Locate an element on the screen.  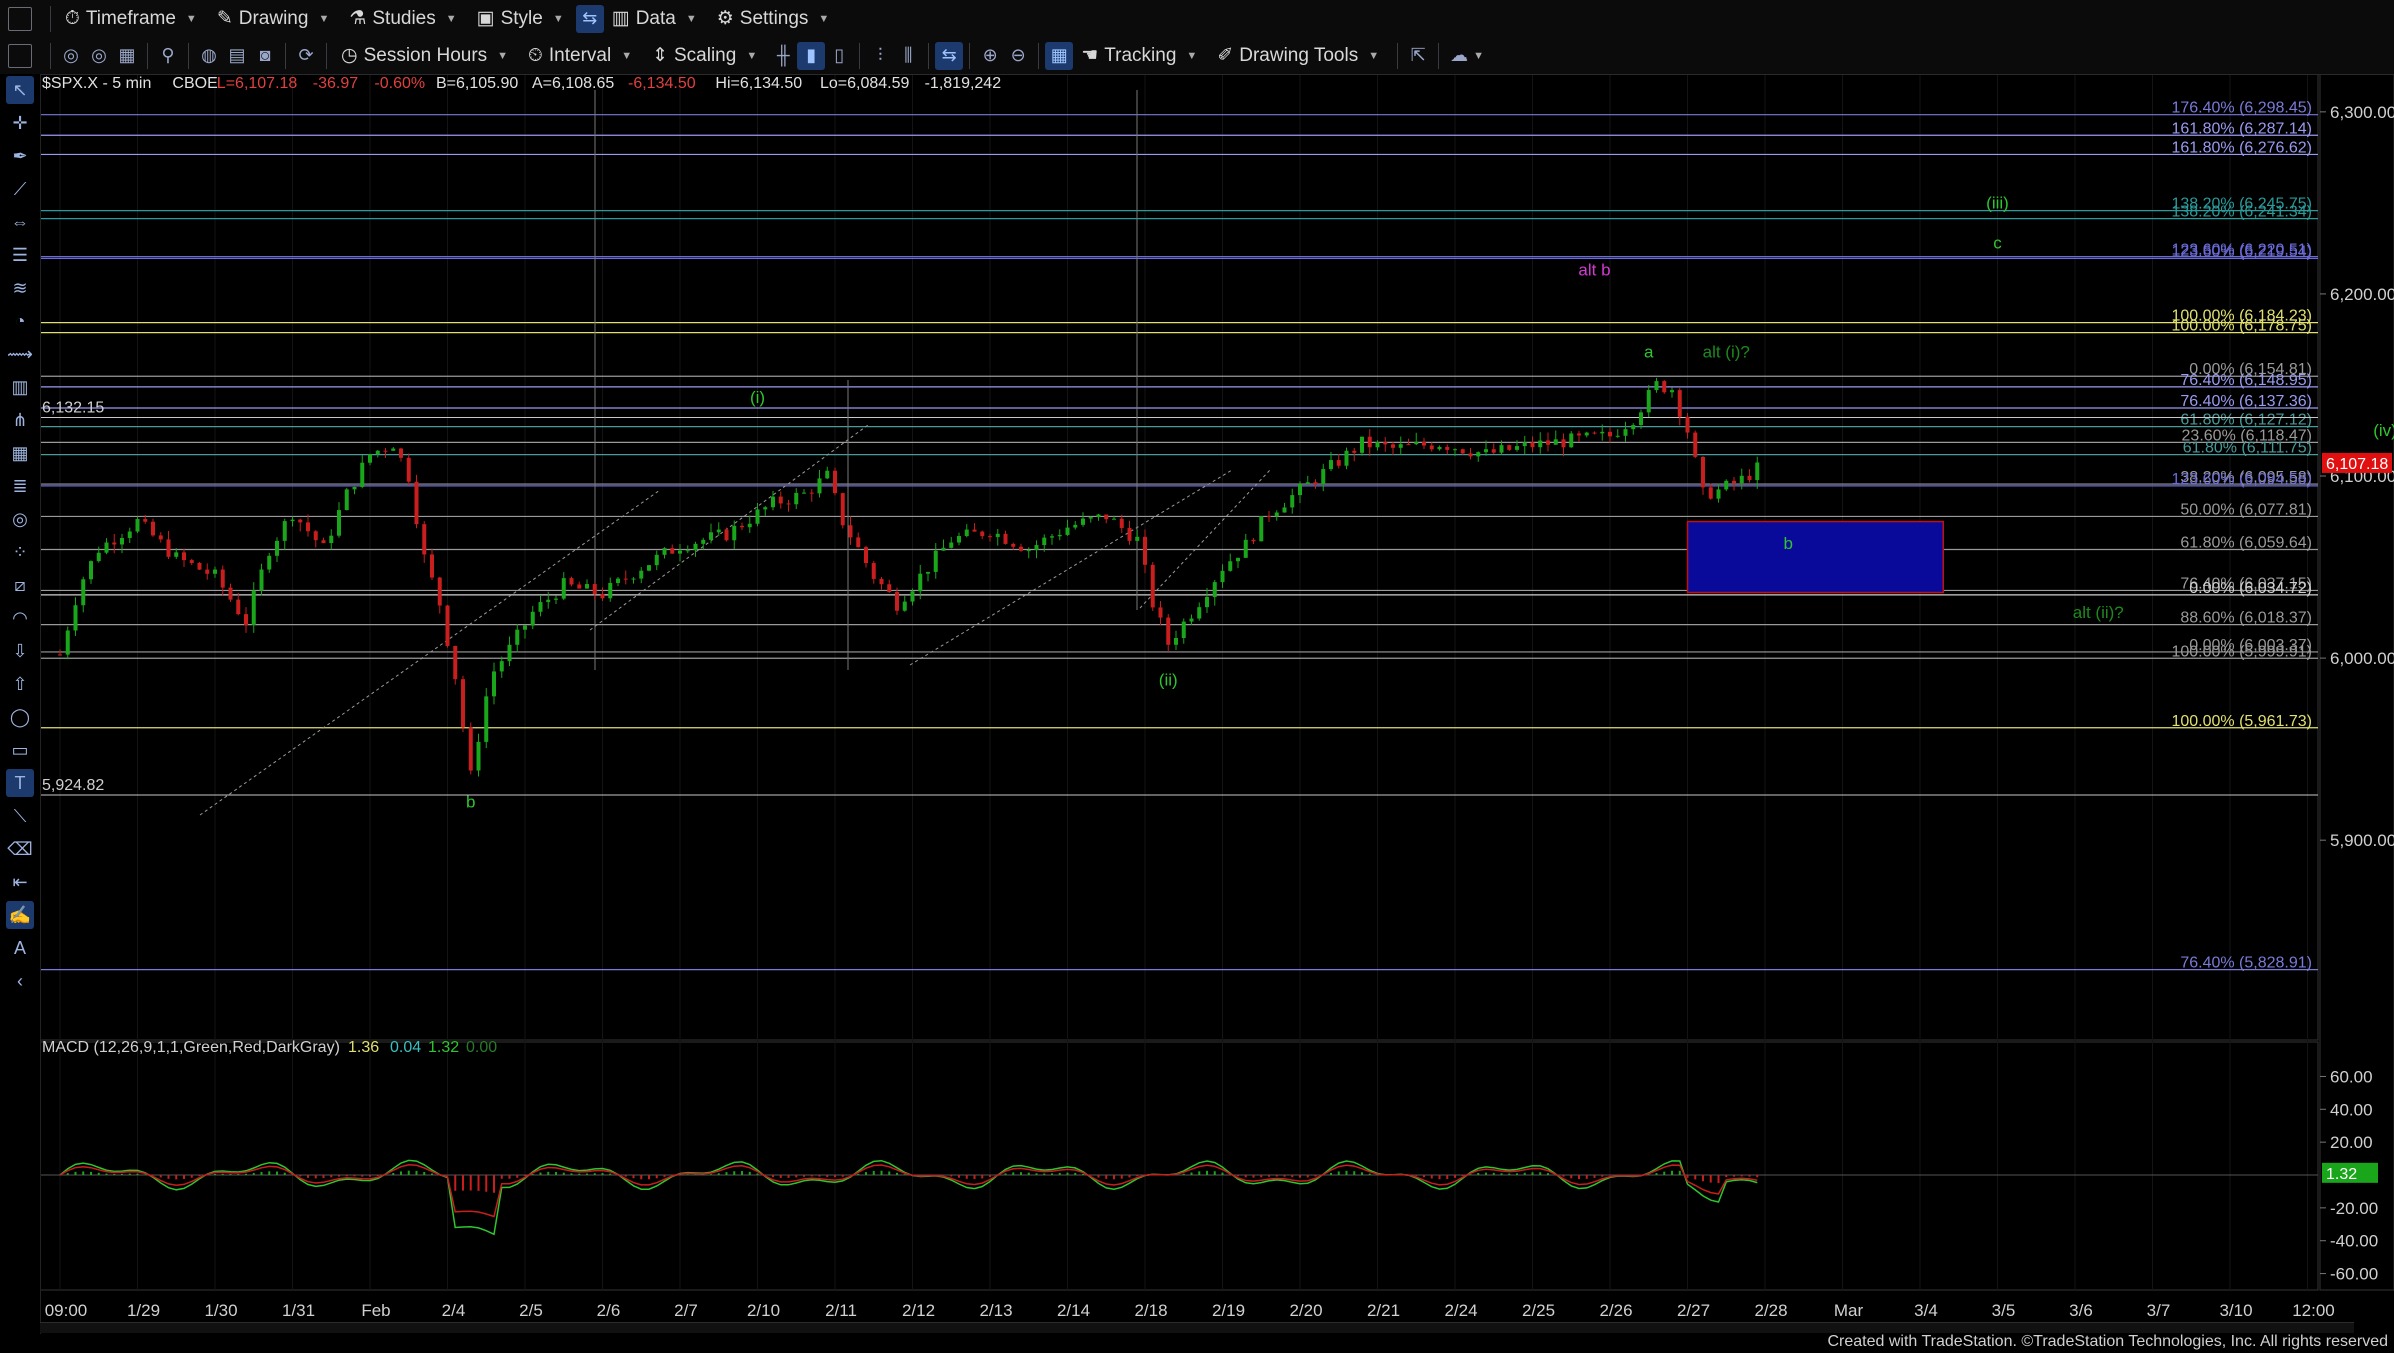
pointer-icon: ↖ is located at coordinates (20, 90).